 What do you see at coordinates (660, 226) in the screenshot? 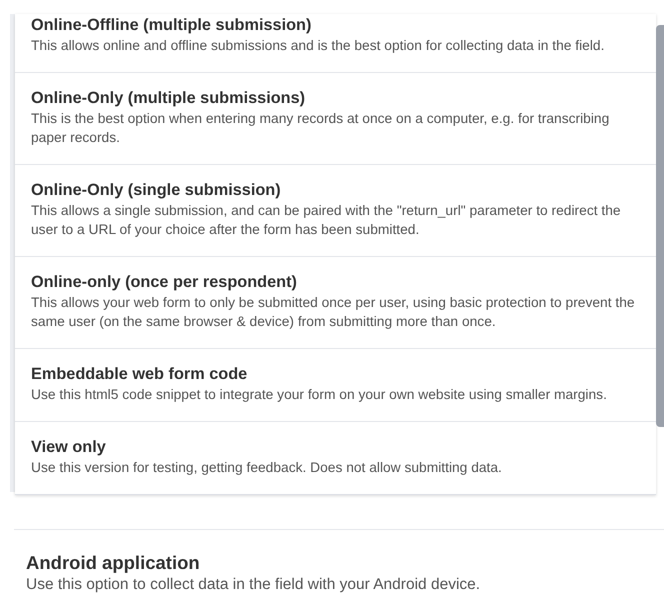
I see `scrollbar` at bounding box center [660, 226].